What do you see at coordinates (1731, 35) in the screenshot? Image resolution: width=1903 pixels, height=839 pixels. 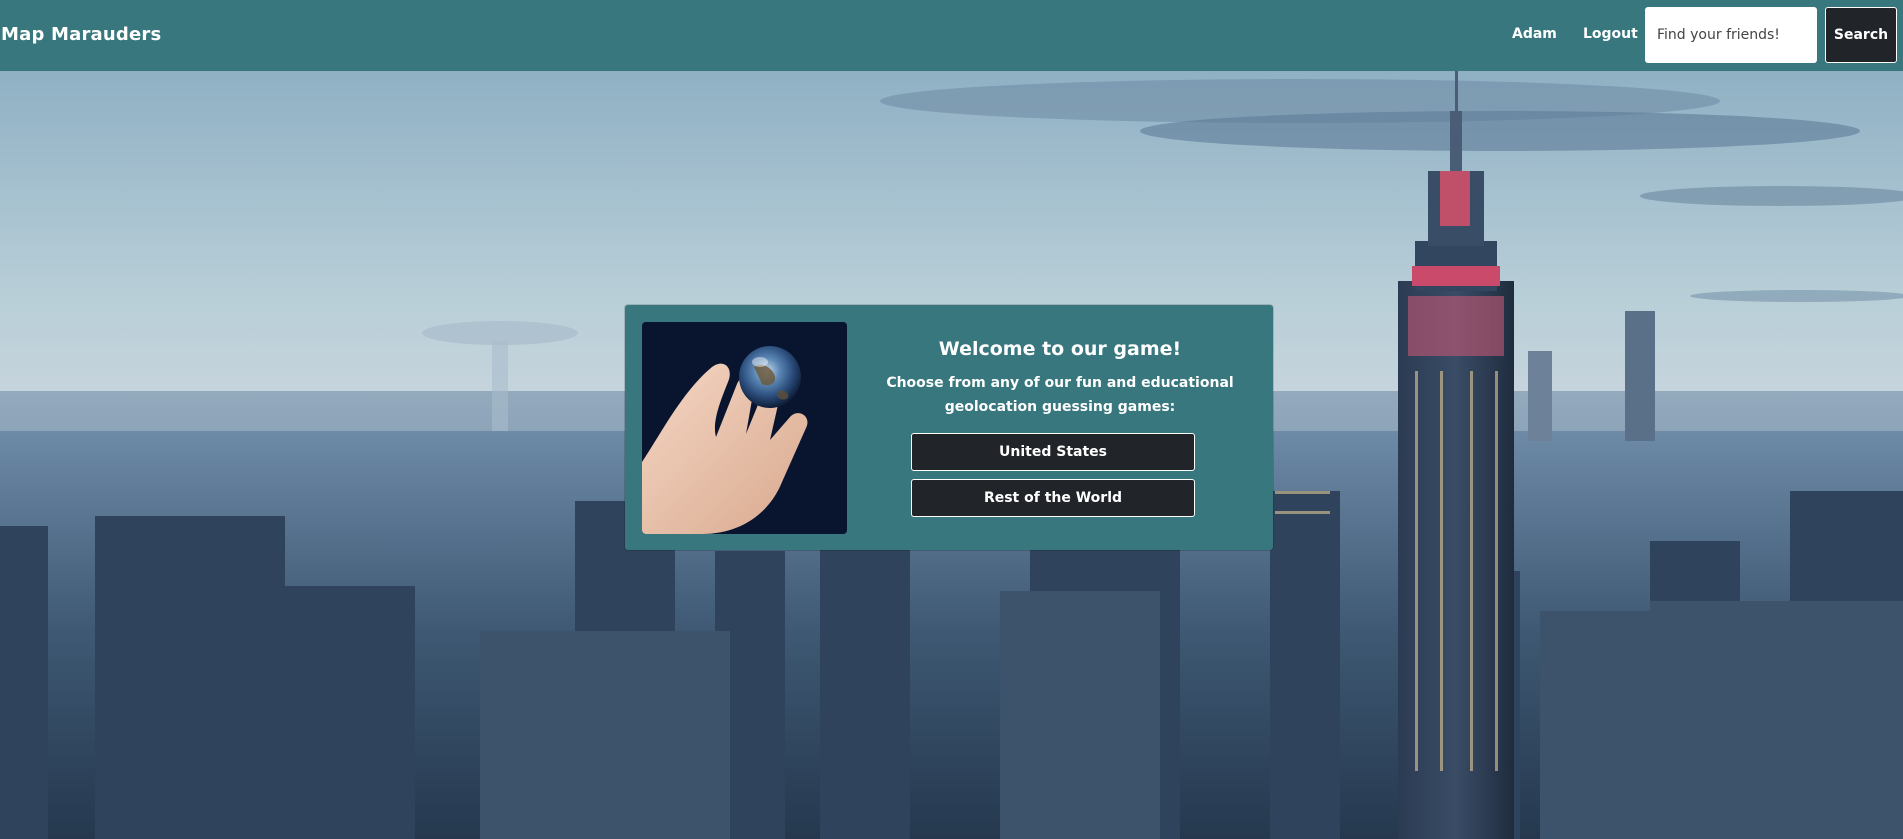 I see `friend-search-input` at bounding box center [1731, 35].